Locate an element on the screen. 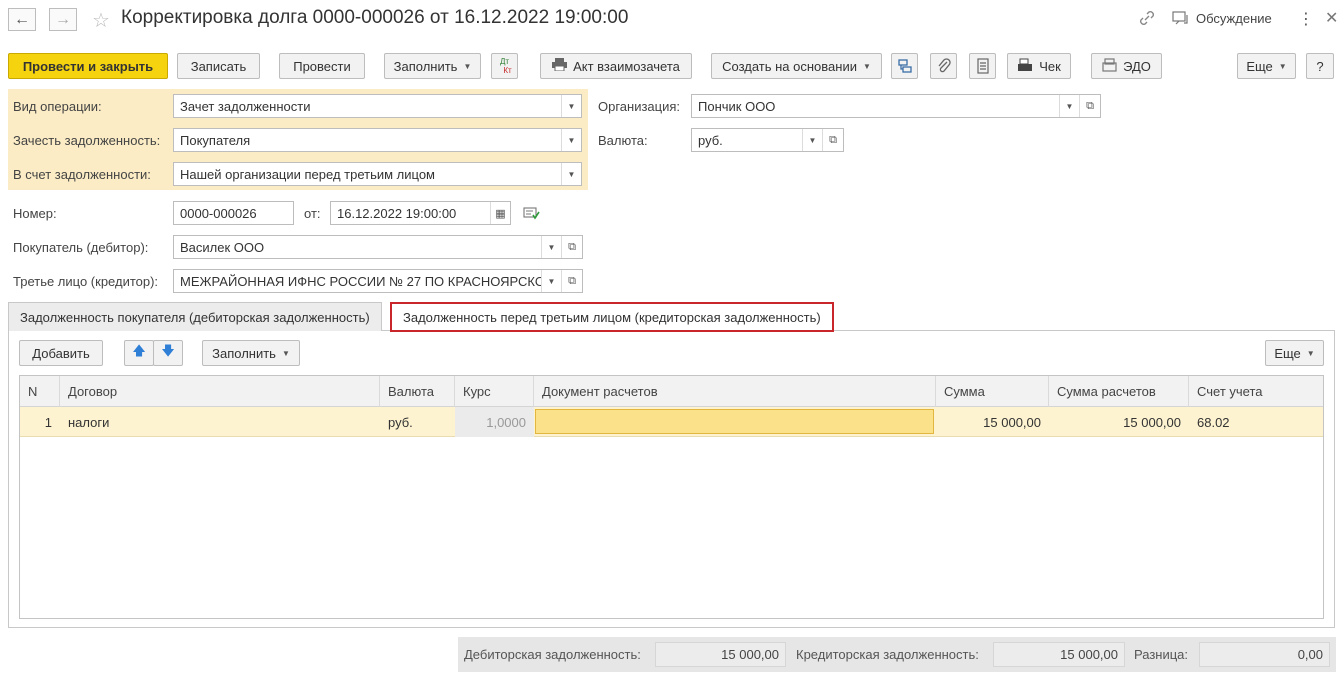  date-field: 16.12.2022 19:00:00 ▦ is located at coordinates (420, 213).